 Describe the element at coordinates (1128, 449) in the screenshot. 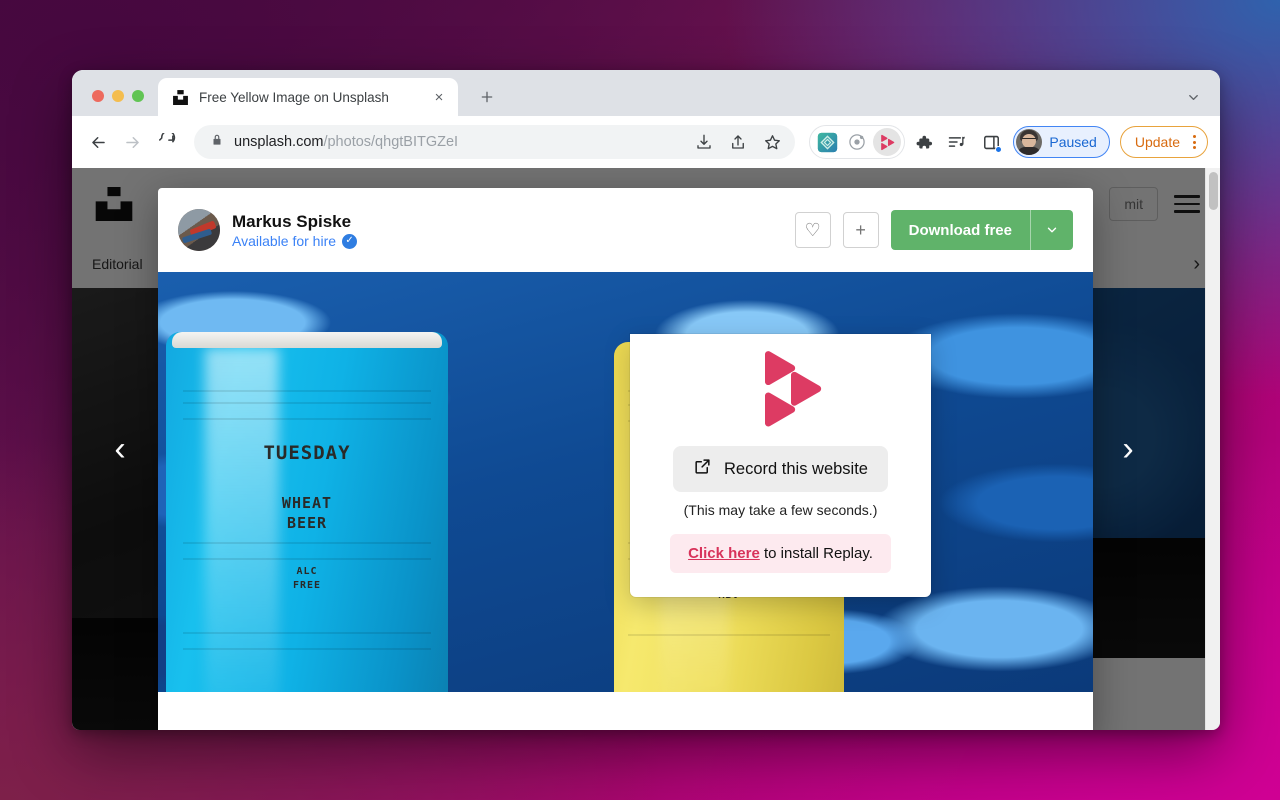

I see `carousel-next-button: ›` at that location.